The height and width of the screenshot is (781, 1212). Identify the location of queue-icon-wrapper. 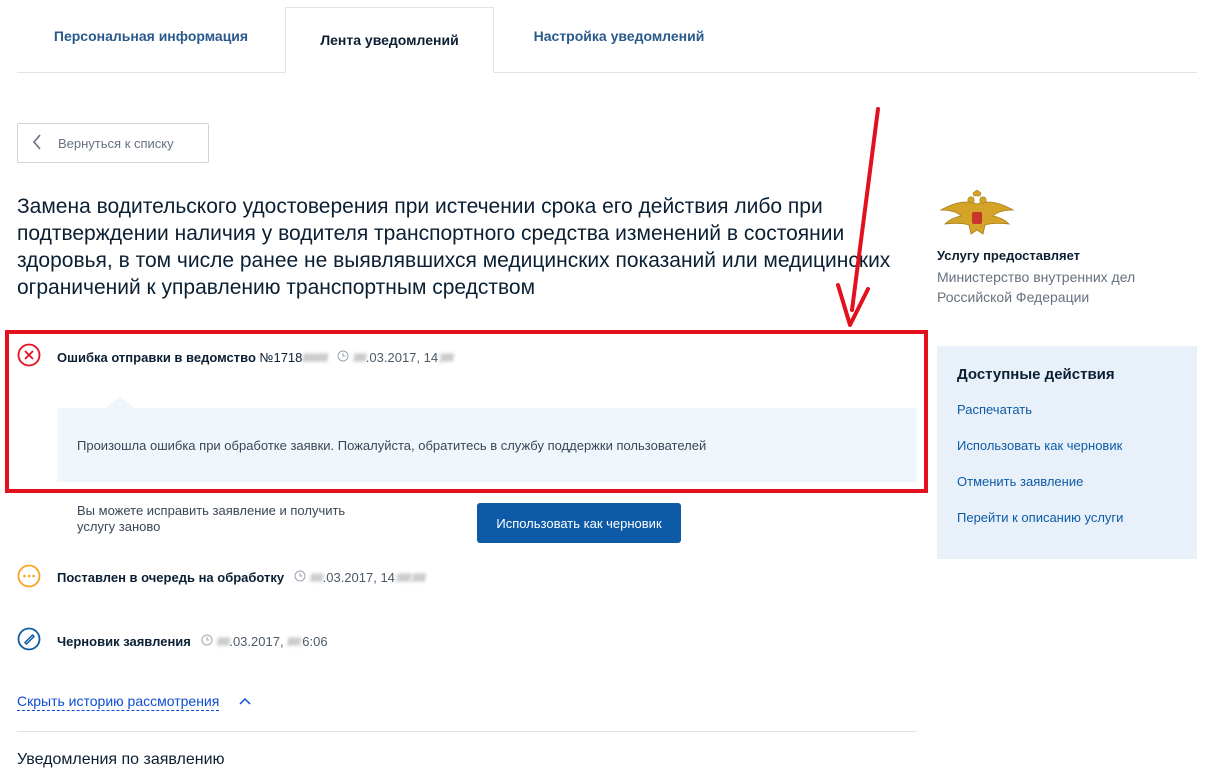
(29, 578).